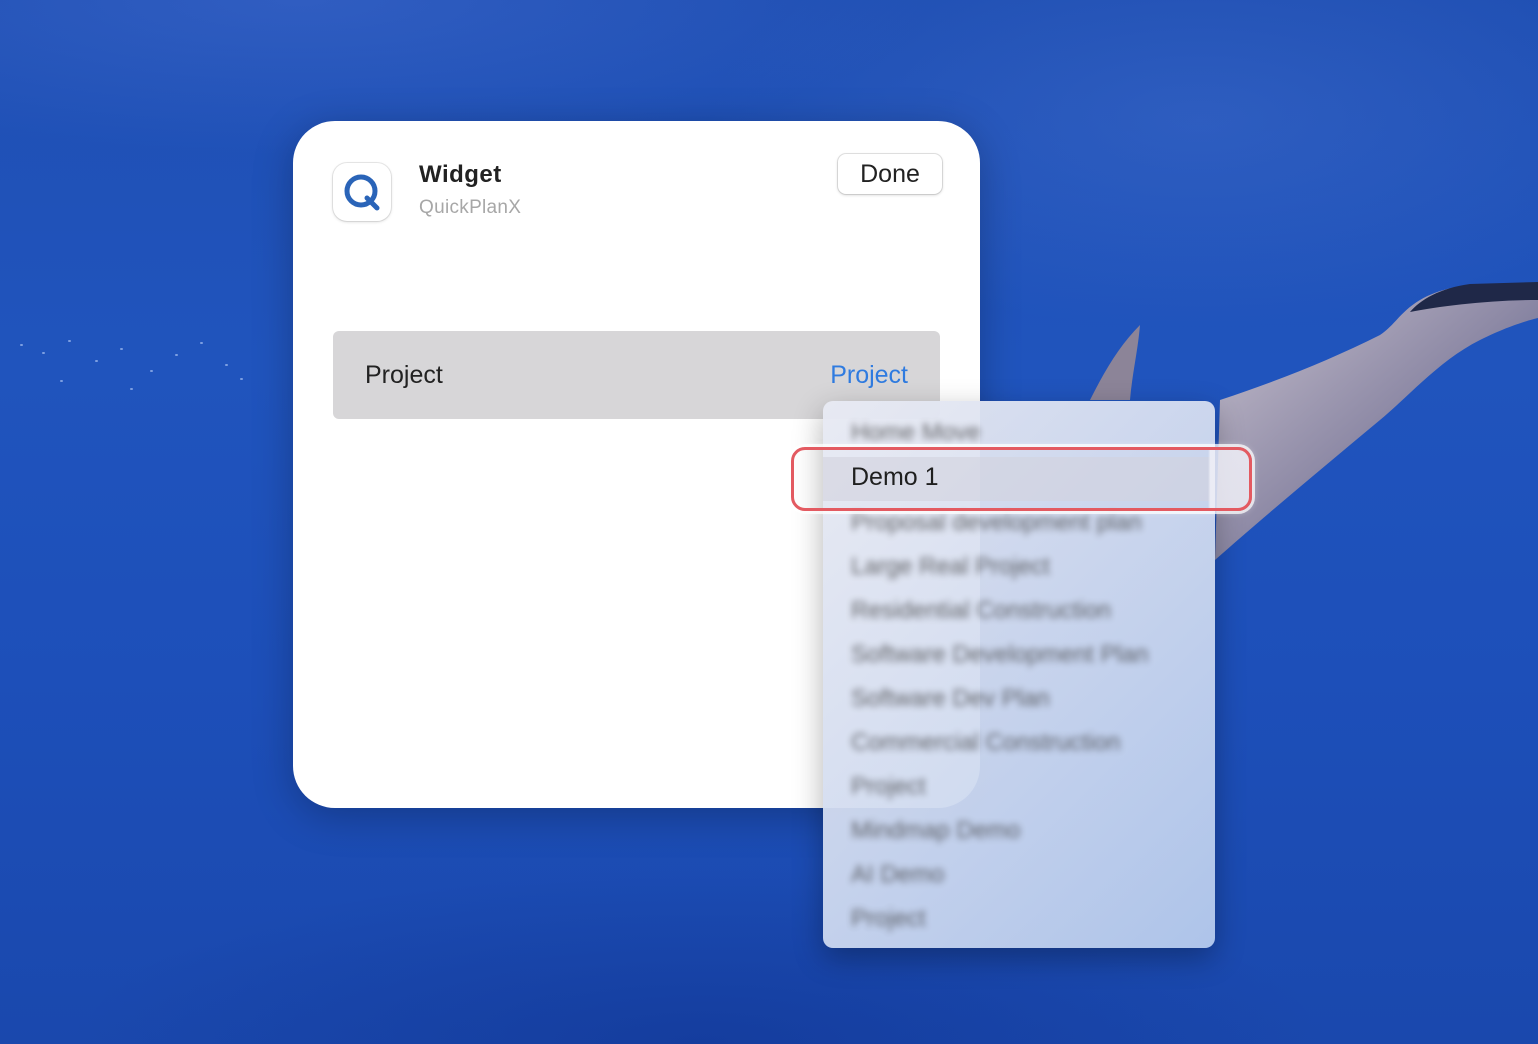 This screenshot has height=1044, width=1538. I want to click on menu-item: Large Real Project, so click(1021, 571).